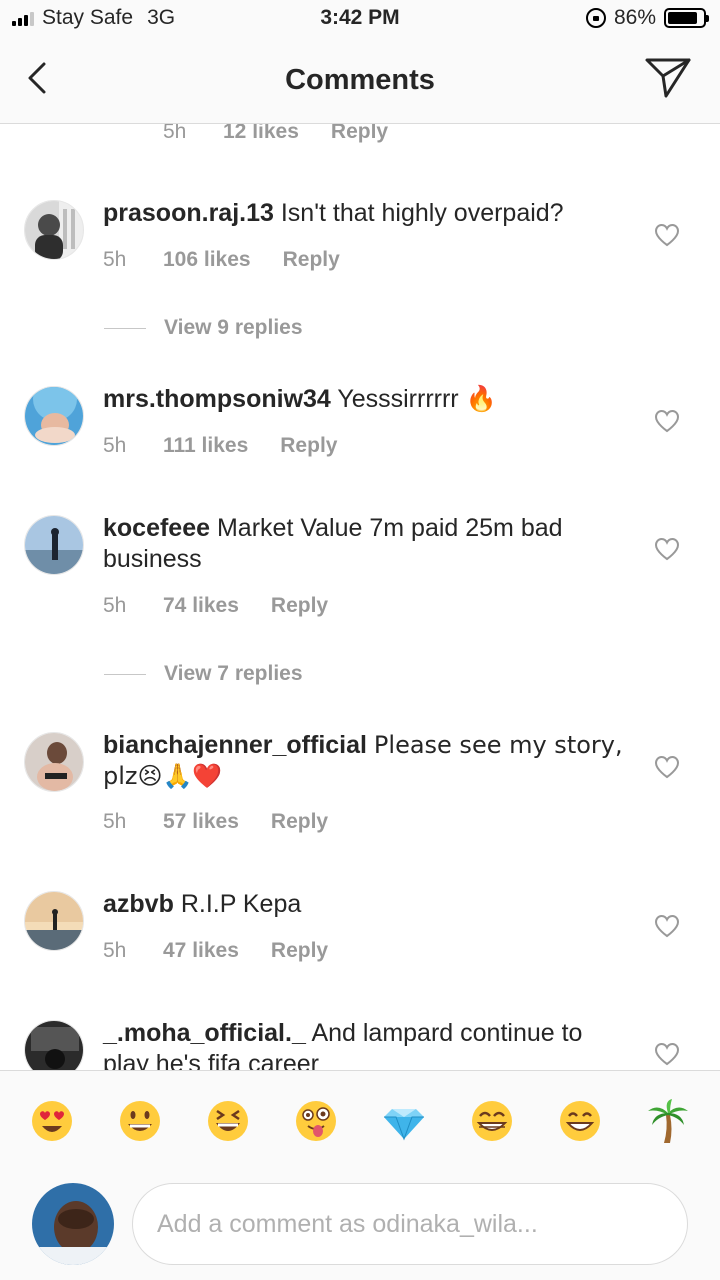 The image size is (720, 1280). I want to click on comment-likes: 111 likes, so click(205, 446).